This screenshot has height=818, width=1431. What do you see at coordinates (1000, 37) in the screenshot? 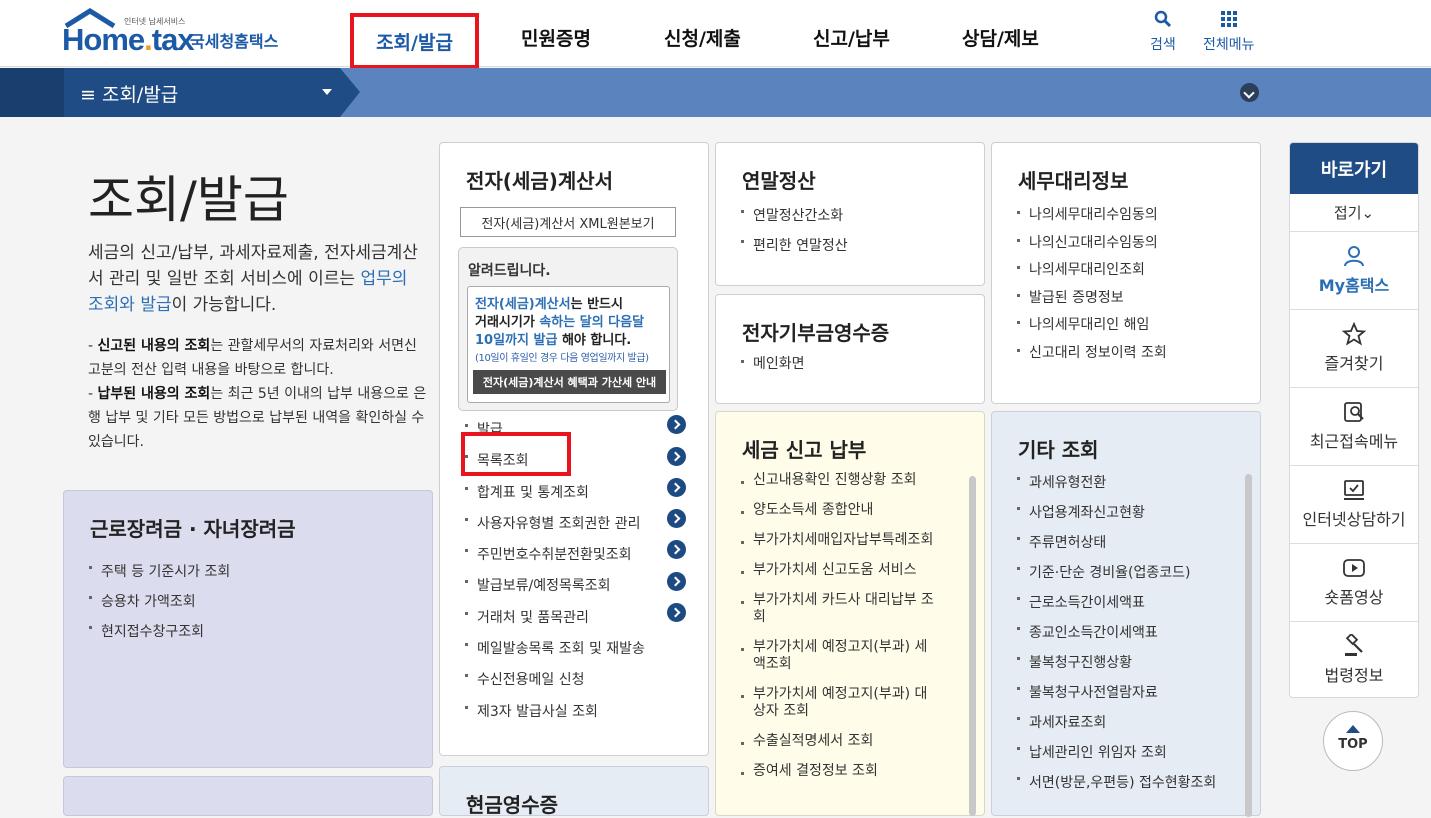
I see `nav-consult: 상담/제보` at bounding box center [1000, 37].